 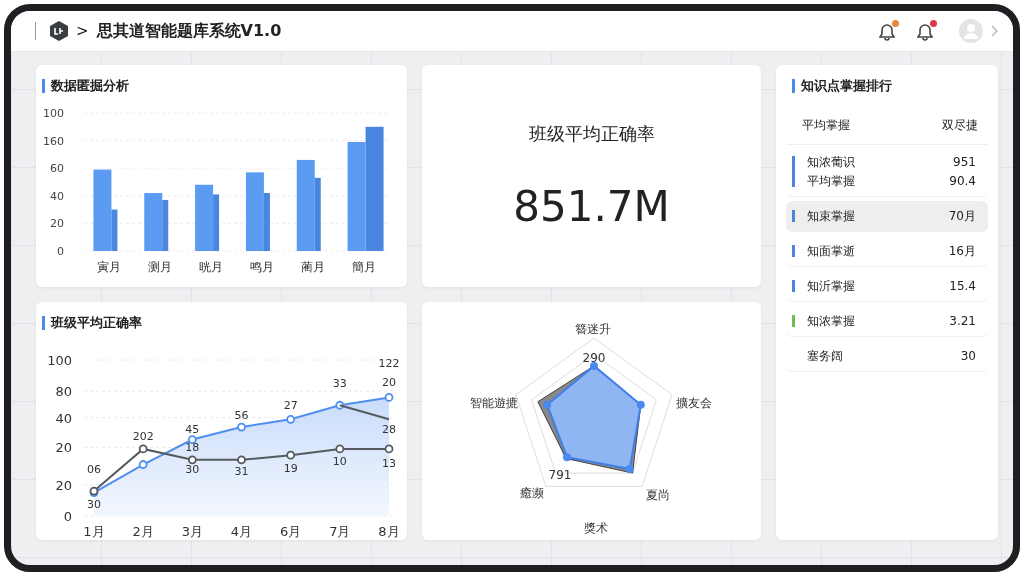 What do you see at coordinates (887, 356) in the screenshot?
I see `ranking-row: 塞务阔 30` at bounding box center [887, 356].